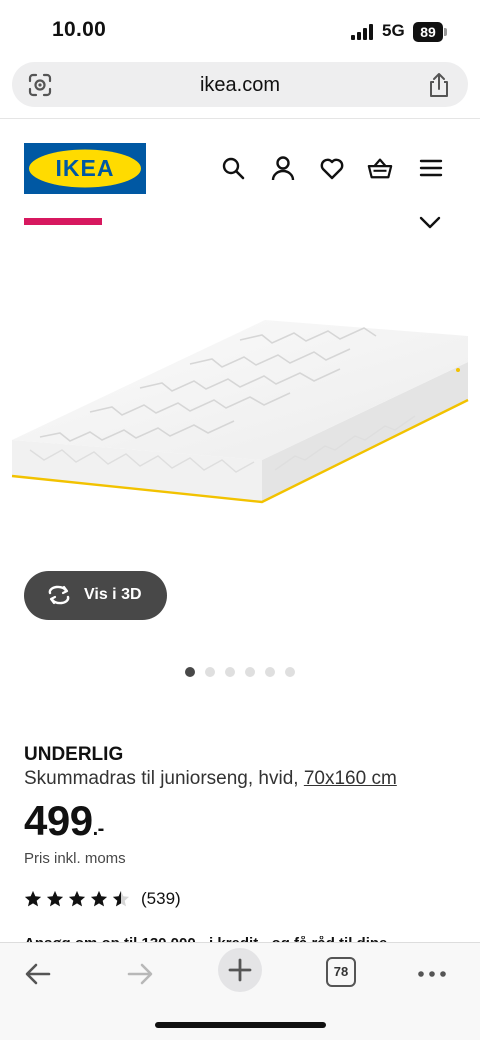  I want to click on gallery-pagination, so click(240, 672).